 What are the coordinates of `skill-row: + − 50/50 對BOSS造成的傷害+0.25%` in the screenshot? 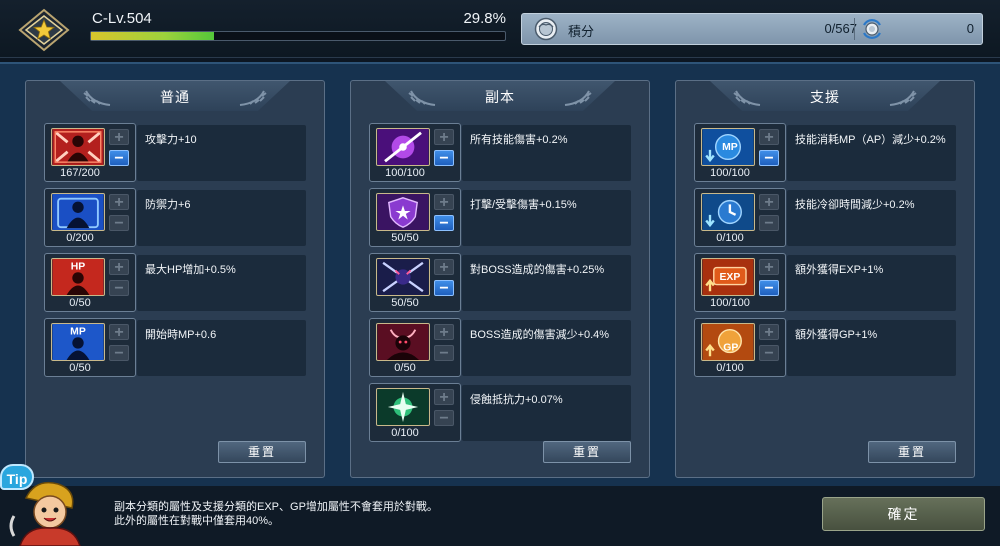 It's located at (500, 282).